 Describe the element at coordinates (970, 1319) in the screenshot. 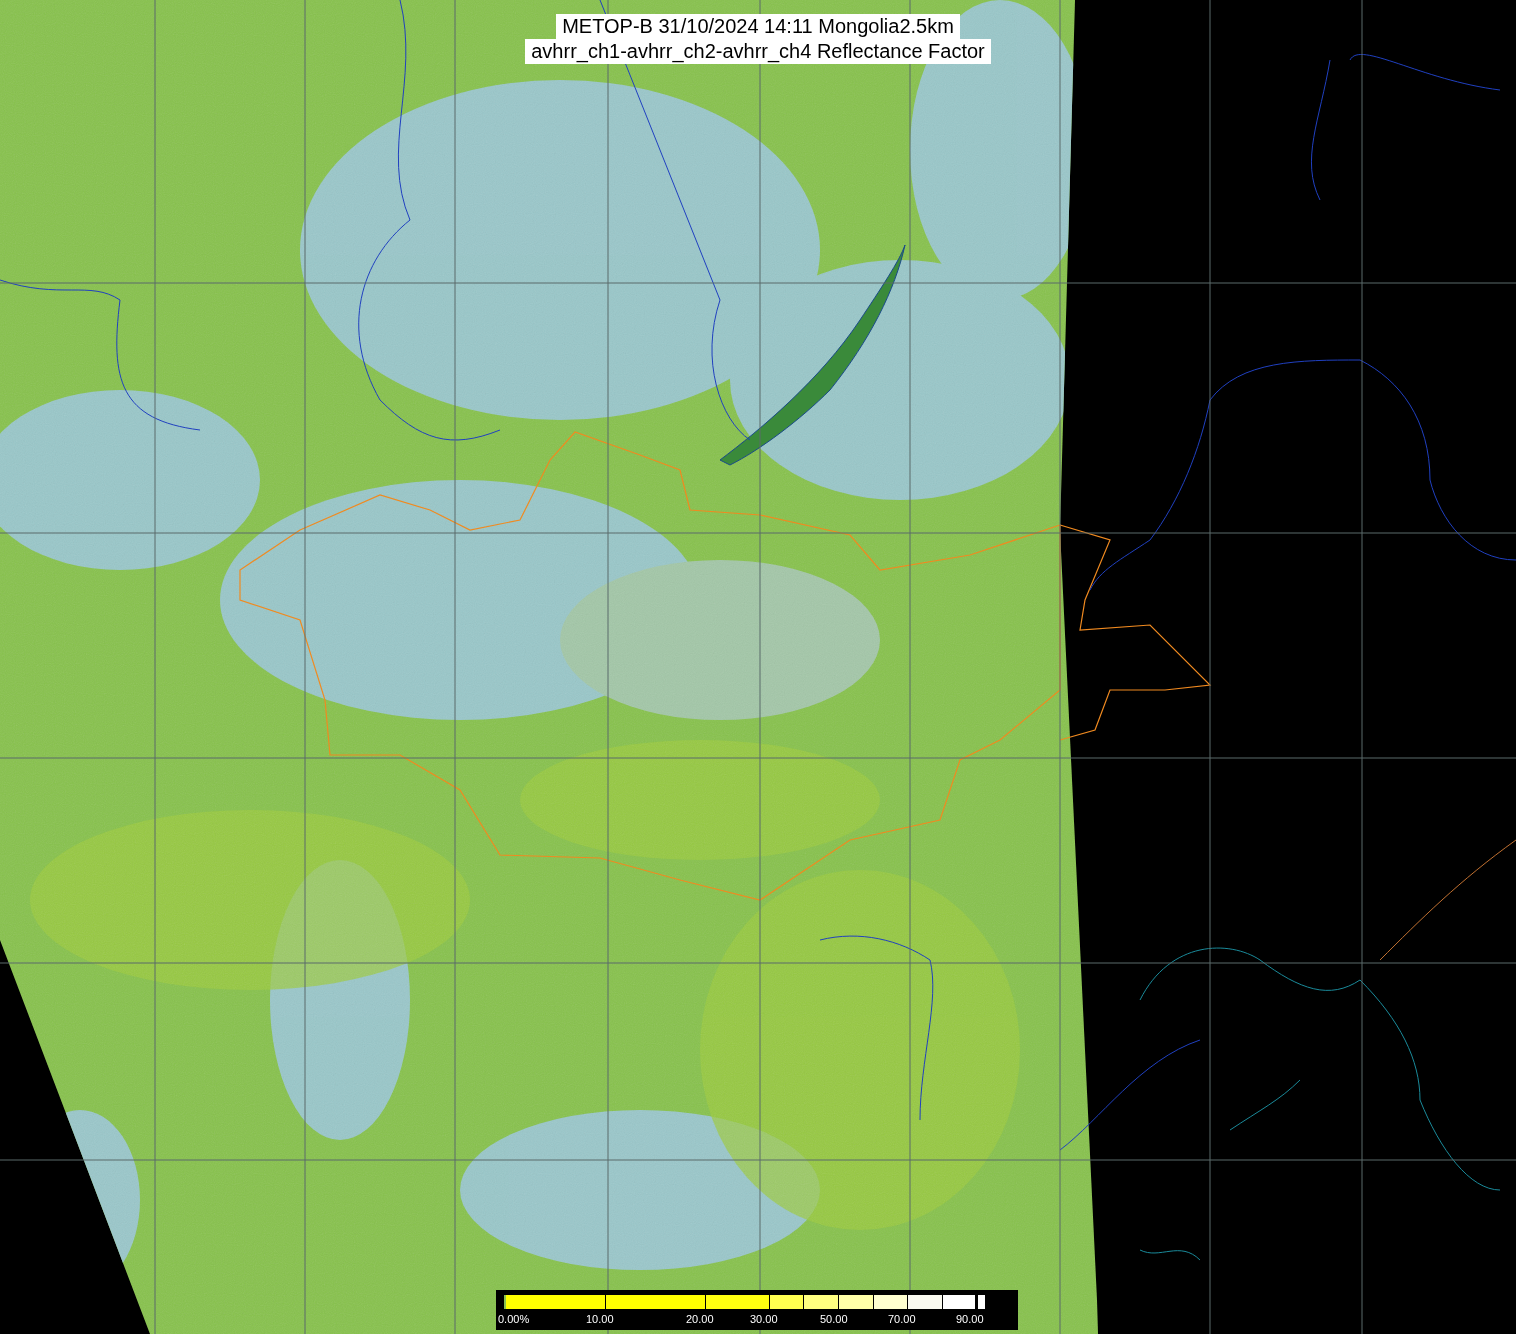

I see `colorbar-label: 90.00` at that location.